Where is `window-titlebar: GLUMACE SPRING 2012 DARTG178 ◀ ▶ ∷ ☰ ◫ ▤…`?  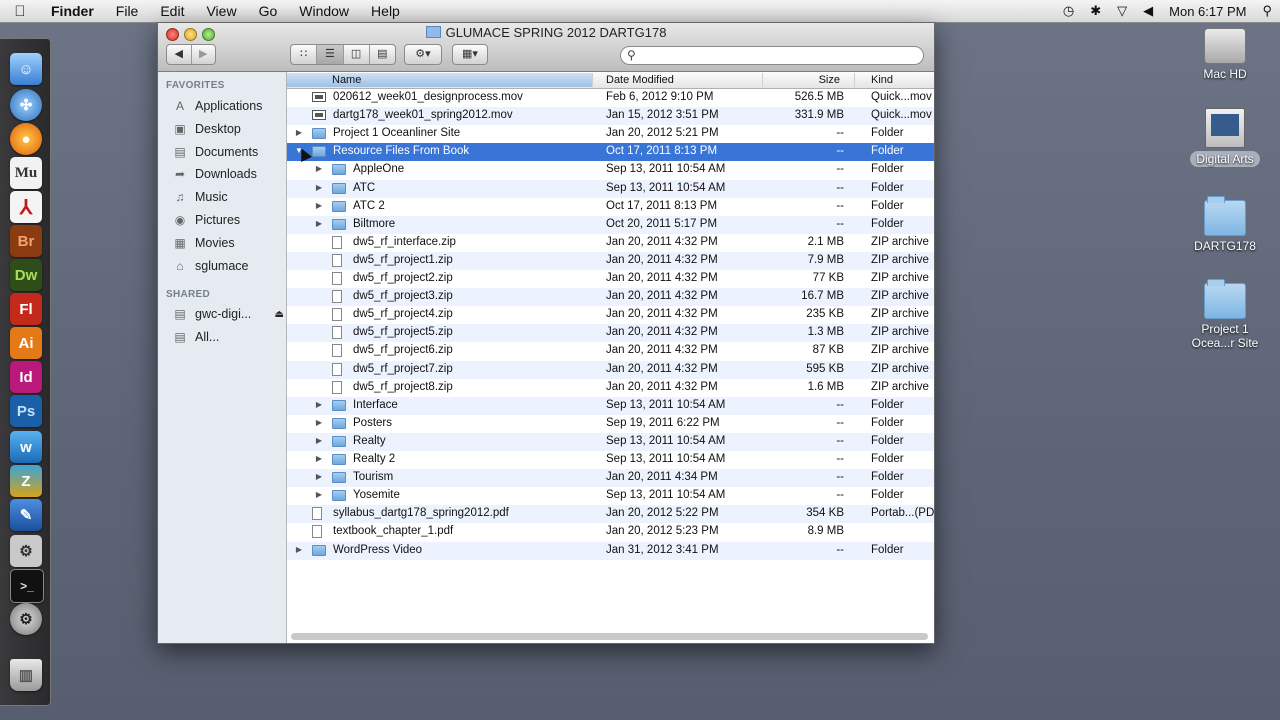 window-titlebar: GLUMACE SPRING 2012 DARTG178 ◀ ▶ ∷ ☰ ◫ ▤… is located at coordinates (546, 47).